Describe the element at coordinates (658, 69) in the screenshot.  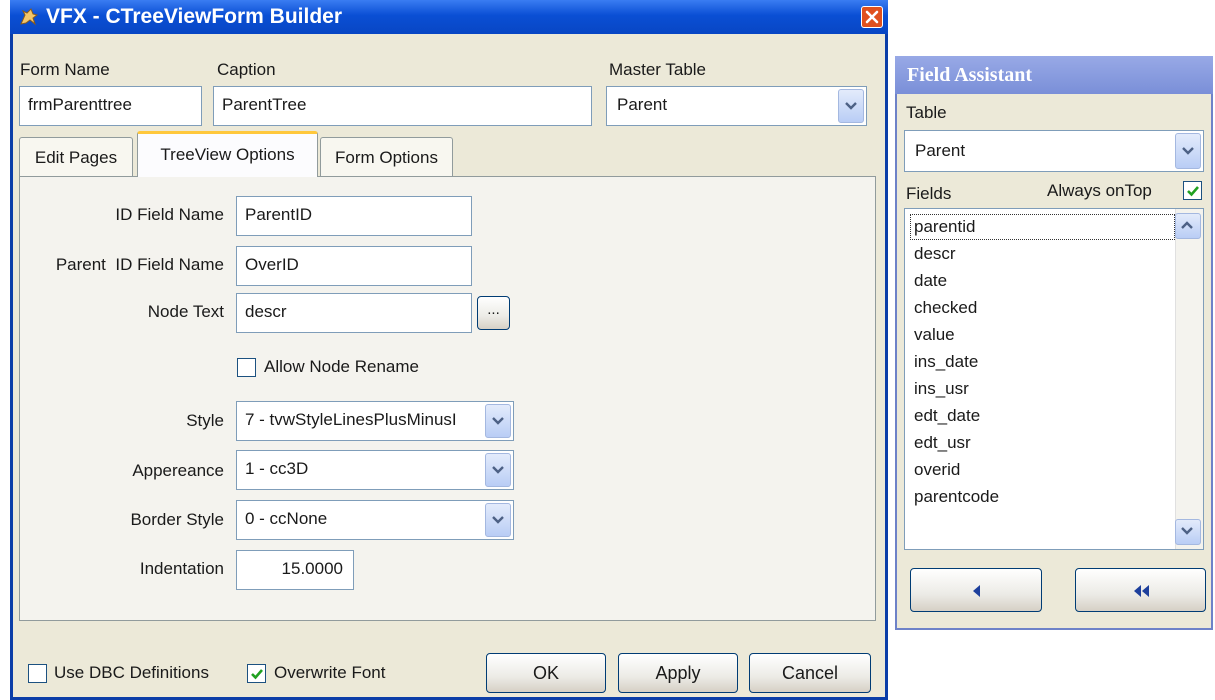
I see `master-table-label: Master Table` at that location.